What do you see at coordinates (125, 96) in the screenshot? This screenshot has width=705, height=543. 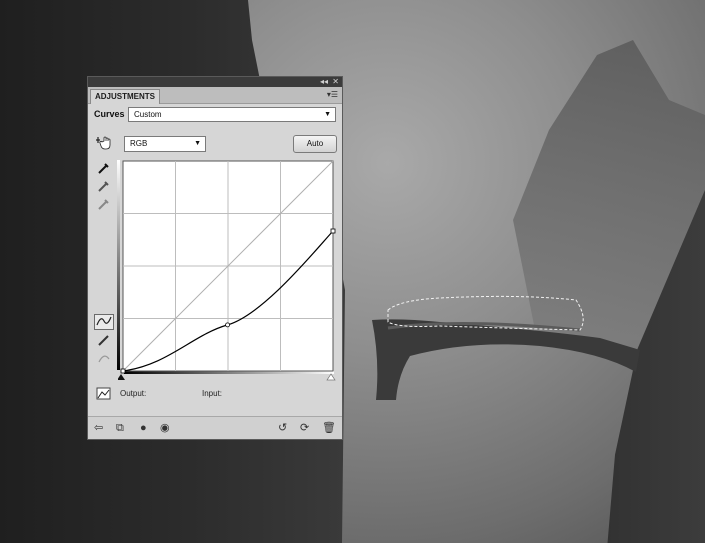 I see `tab-adjustments: ADJUSTMENTS` at bounding box center [125, 96].